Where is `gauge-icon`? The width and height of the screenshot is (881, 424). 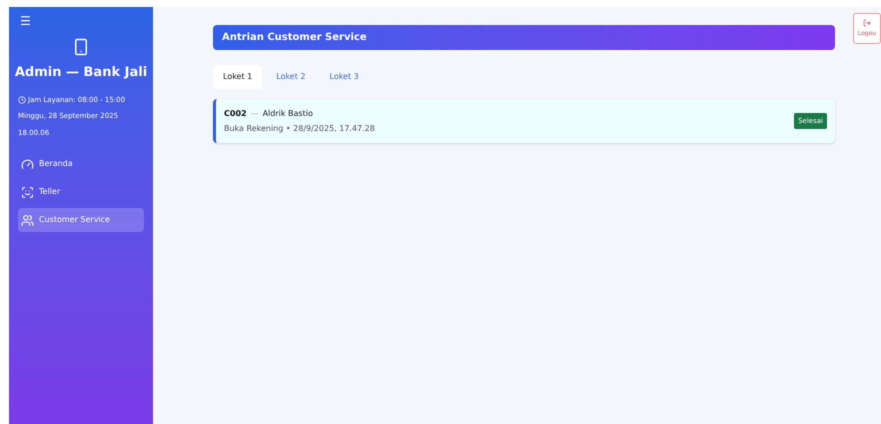 gauge-icon is located at coordinates (27, 164).